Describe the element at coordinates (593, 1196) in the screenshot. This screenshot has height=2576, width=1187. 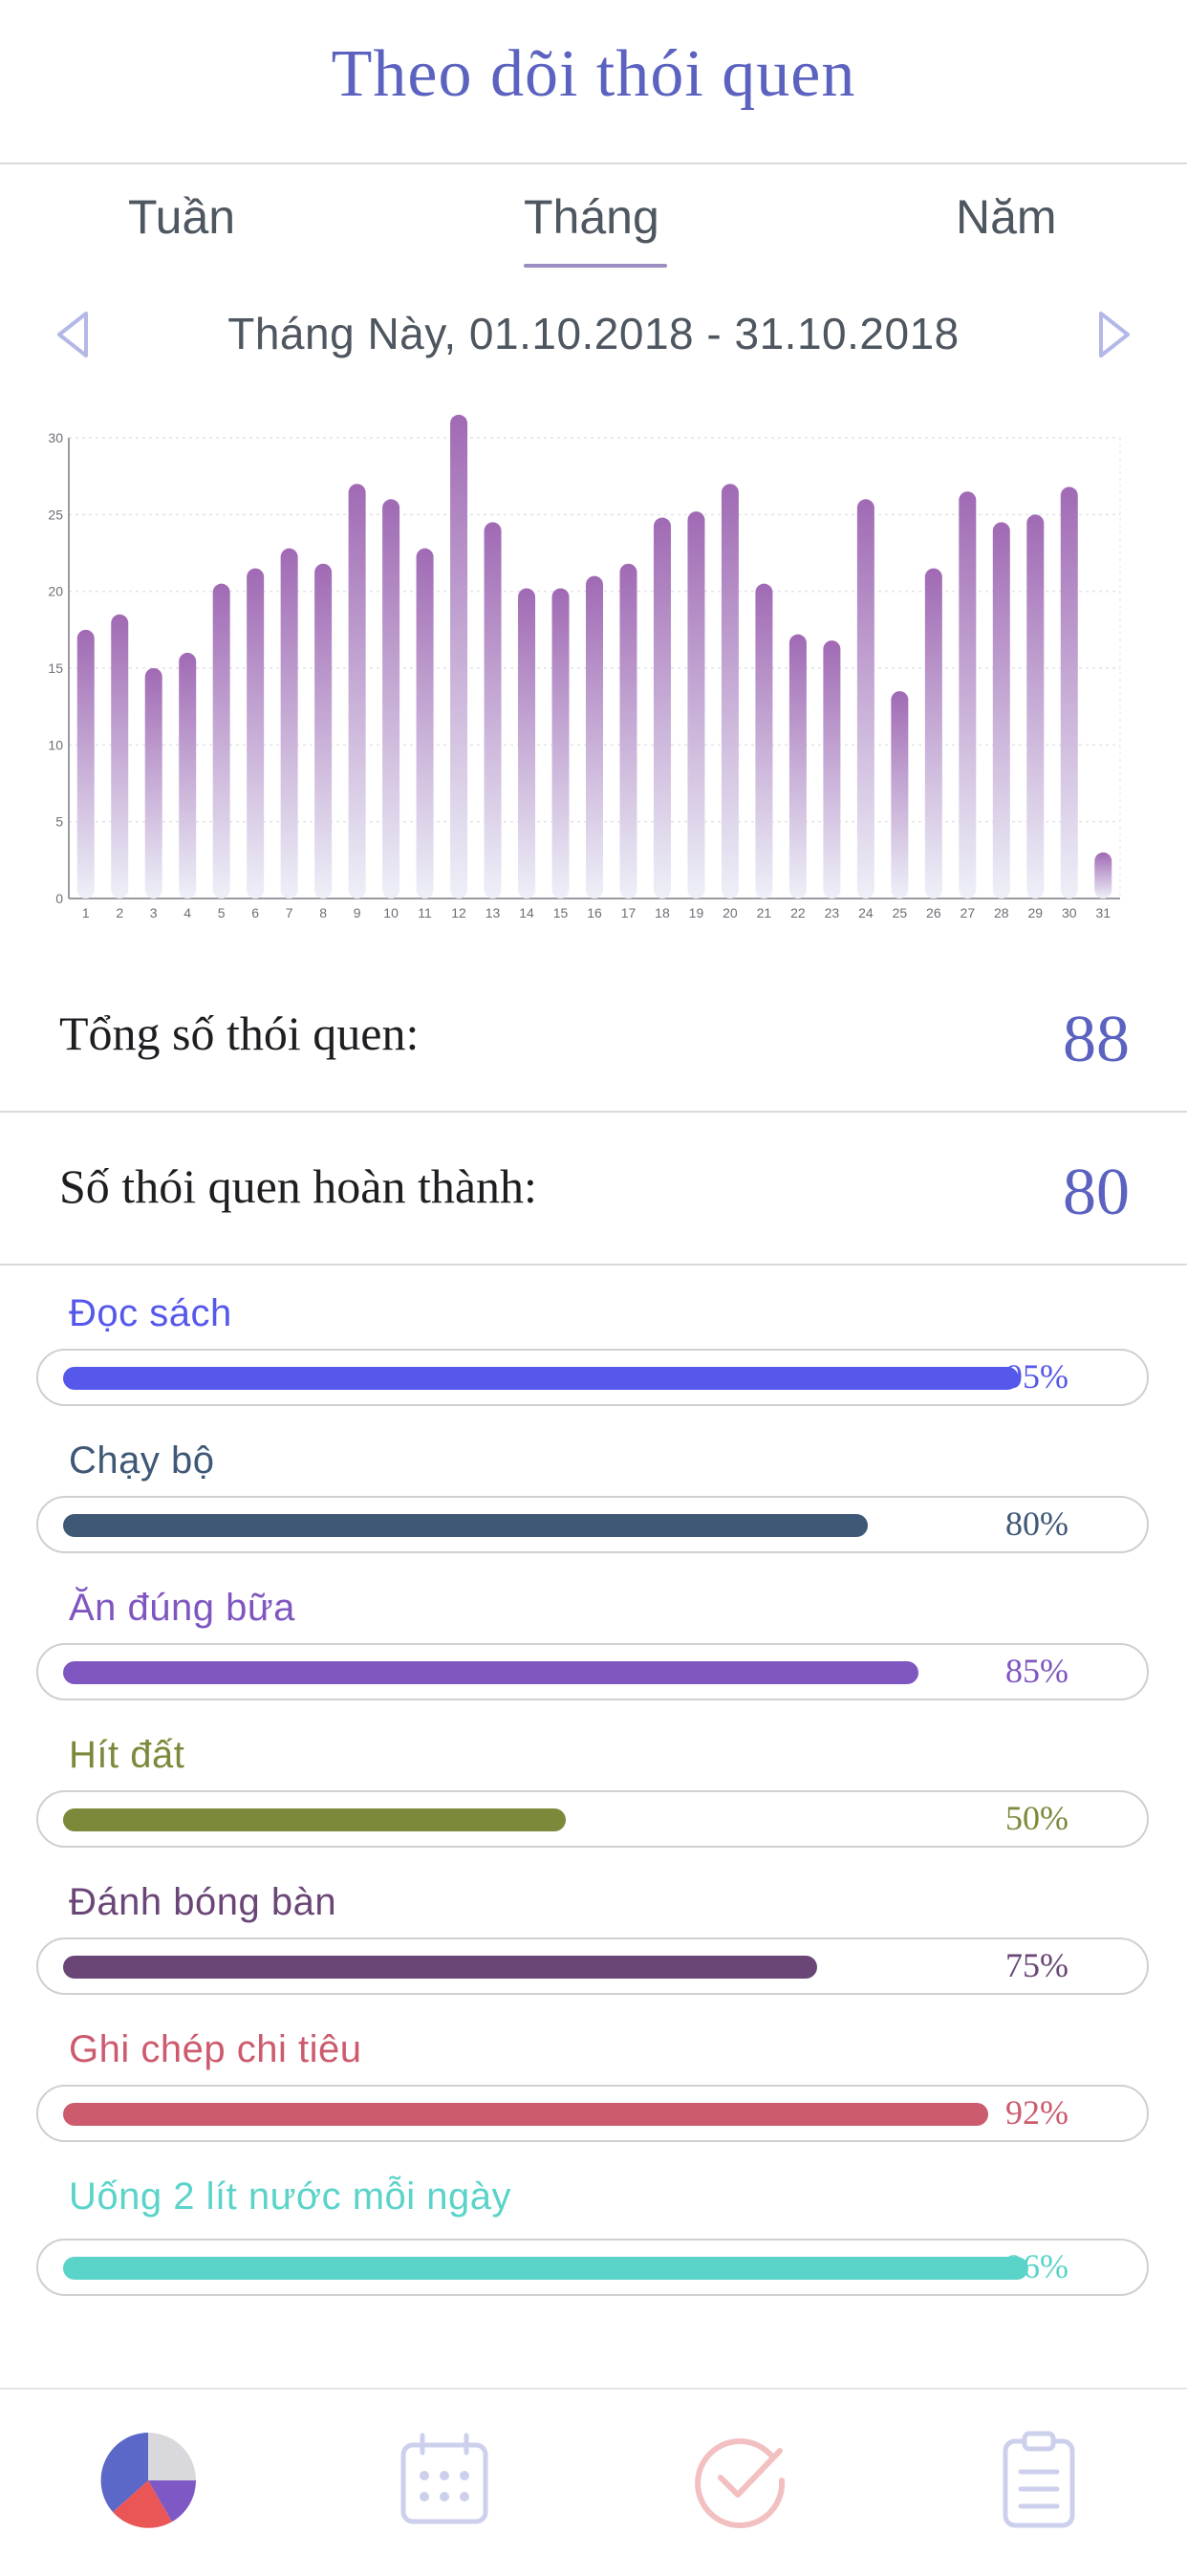
I see `completed-habits-row: Số thói quen hoàn thành: 80` at that location.